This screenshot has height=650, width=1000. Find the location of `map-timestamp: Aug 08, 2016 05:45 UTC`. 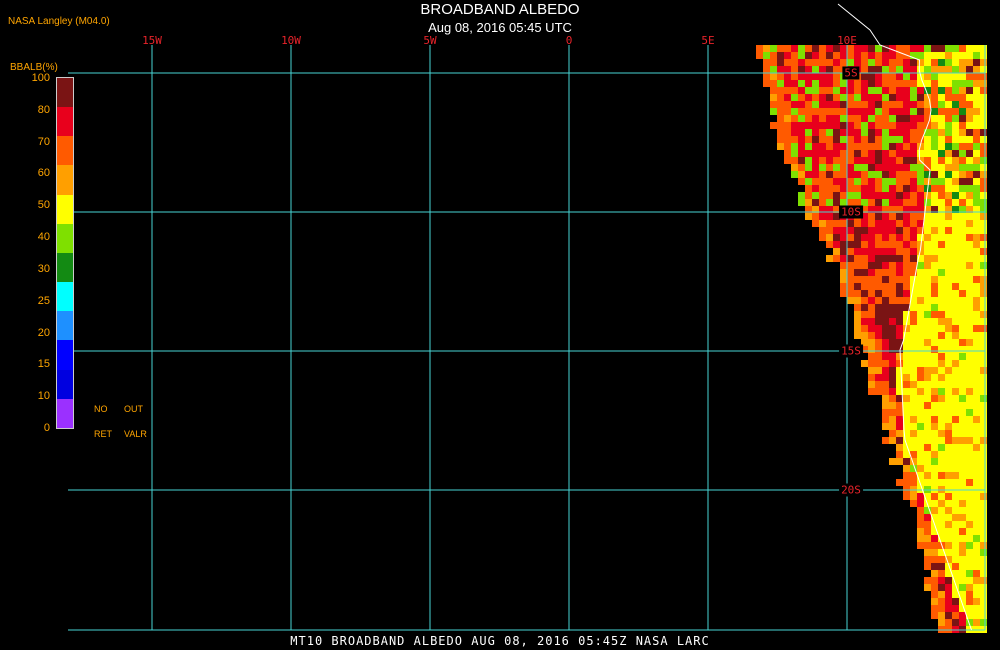

map-timestamp: Aug 08, 2016 05:45 UTC is located at coordinates (500, 27).